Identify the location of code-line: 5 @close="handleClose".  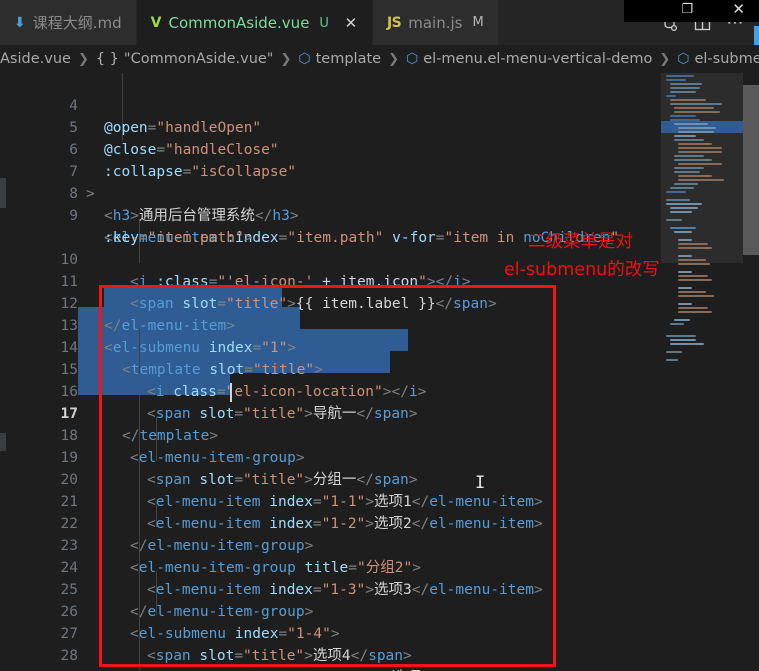
(379, 126).